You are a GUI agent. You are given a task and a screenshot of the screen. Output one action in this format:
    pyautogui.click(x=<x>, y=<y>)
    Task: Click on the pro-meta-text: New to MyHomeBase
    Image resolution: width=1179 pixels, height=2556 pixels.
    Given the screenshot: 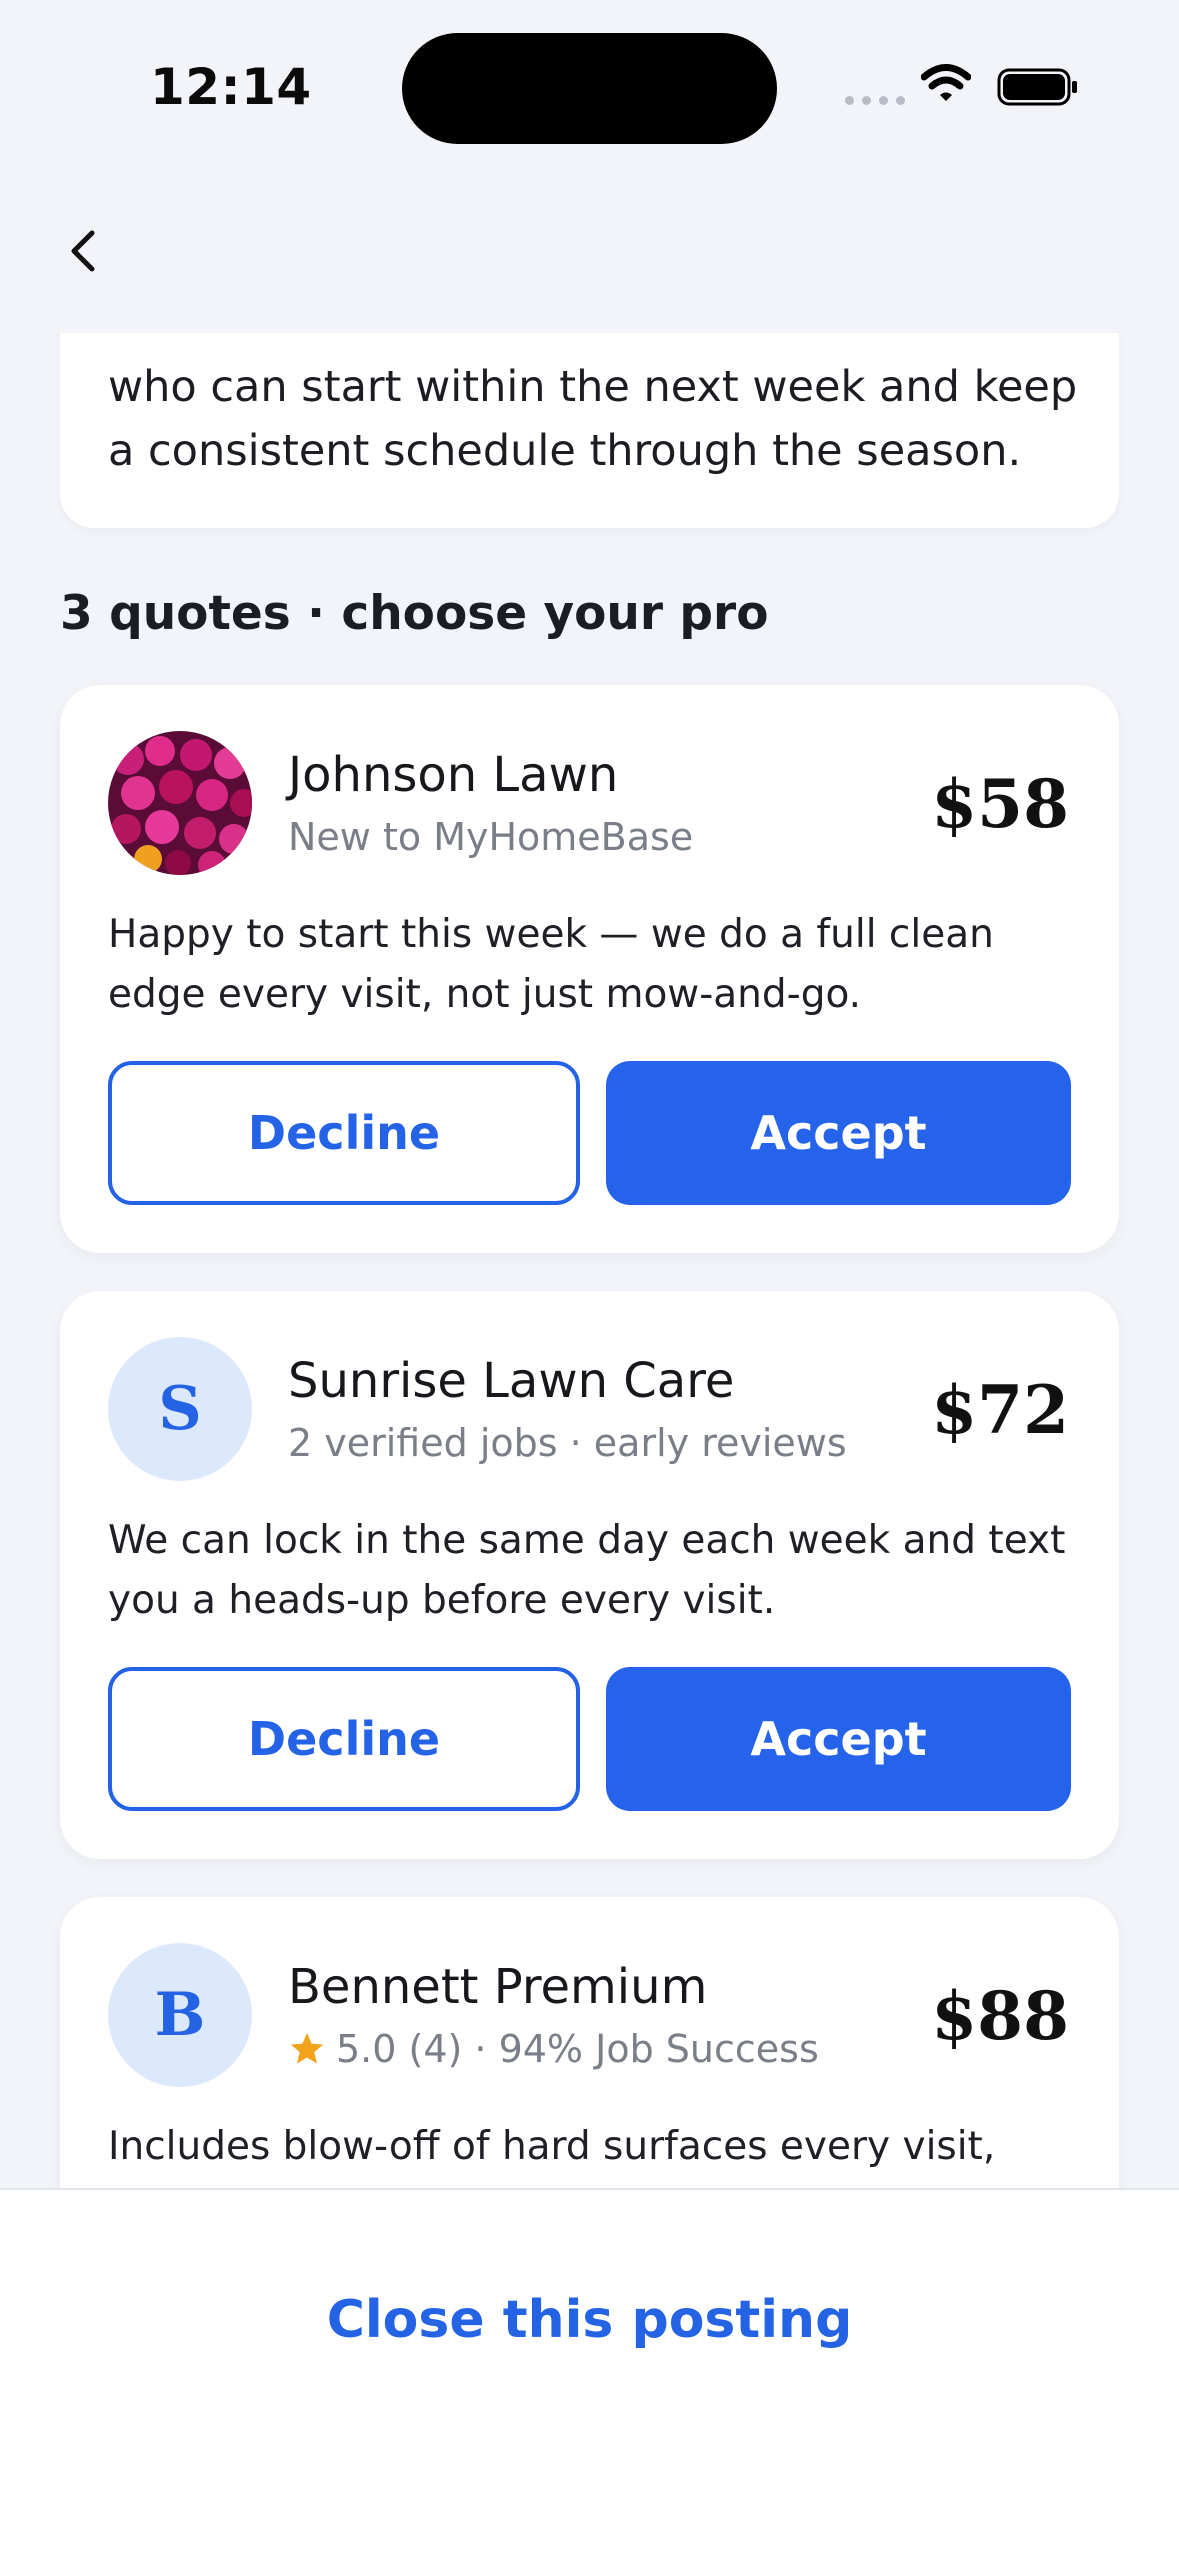 What is the action you would take?
    pyautogui.click(x=491, y=837)
    